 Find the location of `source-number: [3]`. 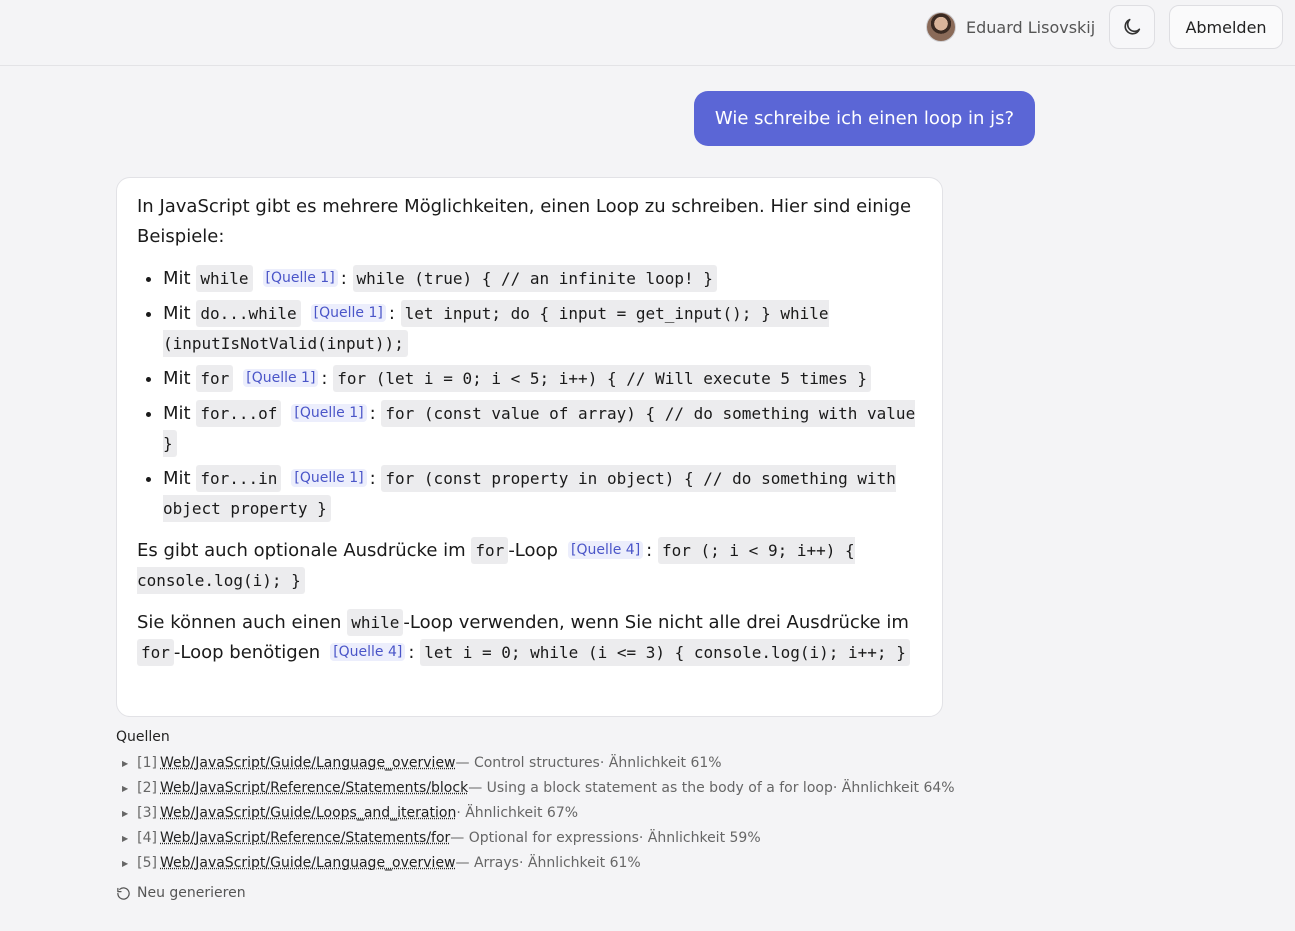

source-number: [3] is located at coordinates (147, 813).